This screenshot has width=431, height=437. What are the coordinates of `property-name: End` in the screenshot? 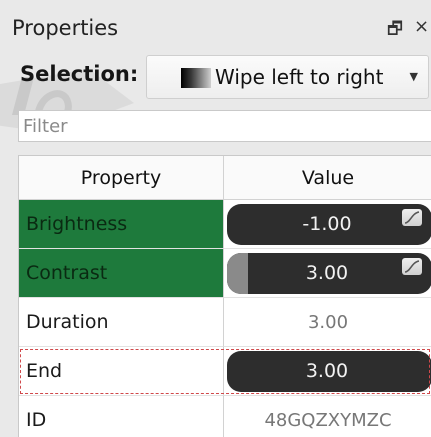 It's located at (121, 371).